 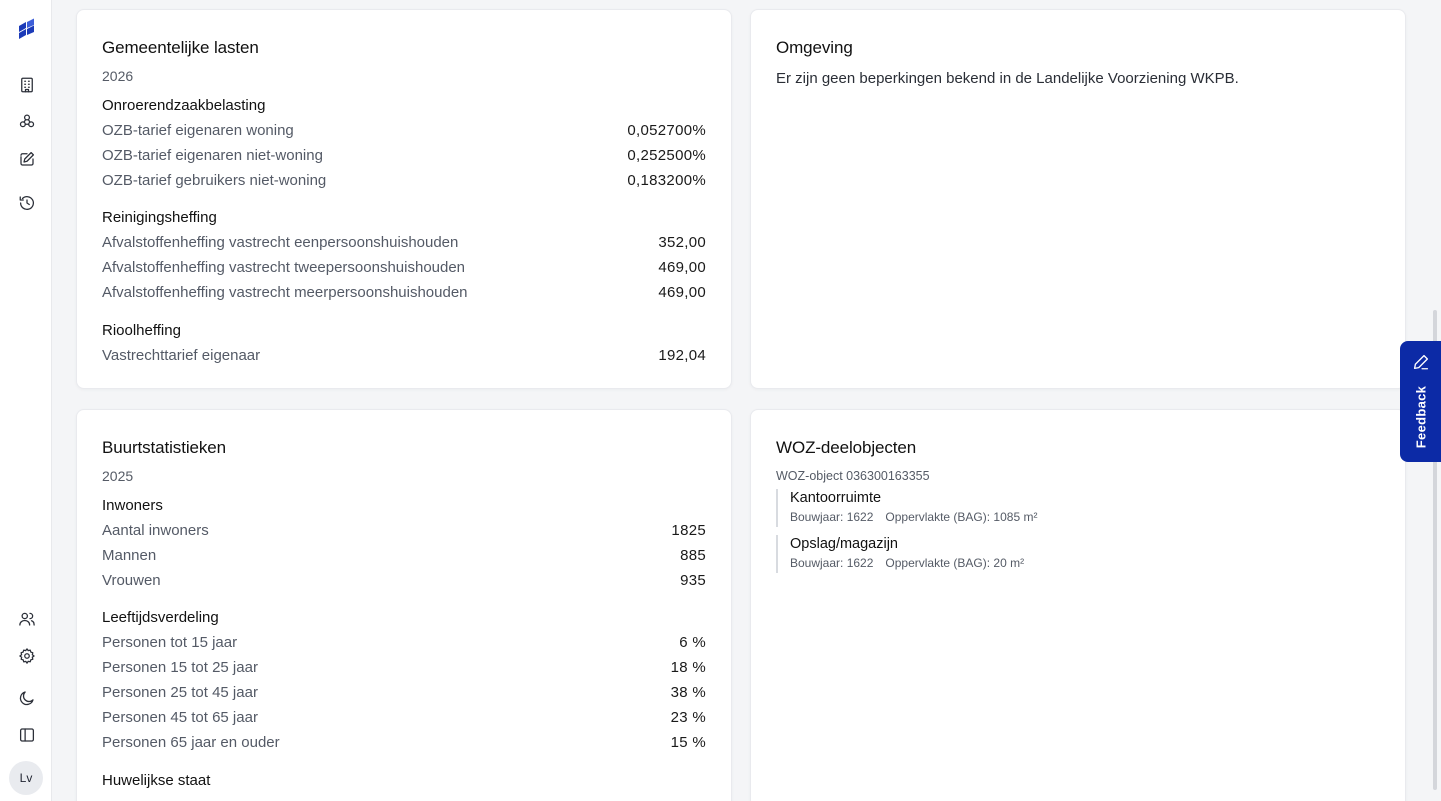 I want to click on pencil-icon, so click(x=1421, y=362).